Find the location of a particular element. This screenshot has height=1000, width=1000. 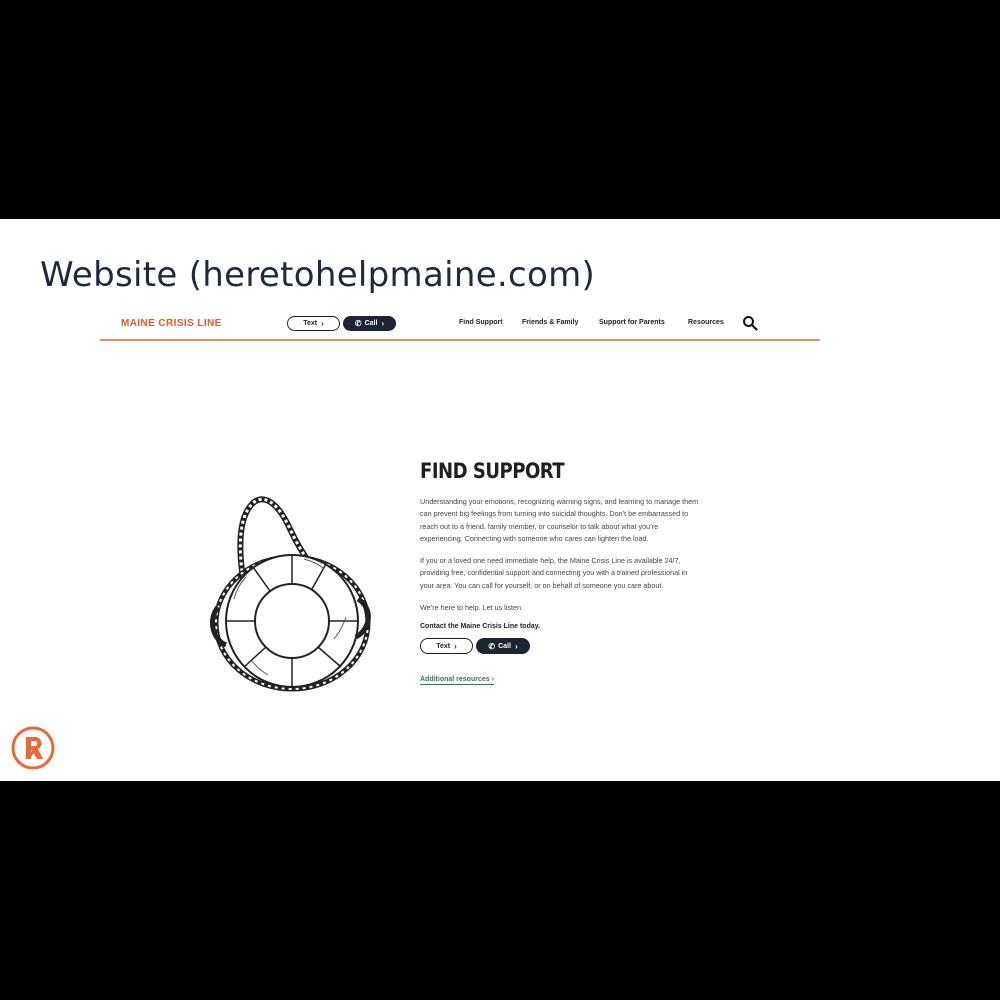

nav-friends-family: Friends & Family is located at coordinates (550, 322).